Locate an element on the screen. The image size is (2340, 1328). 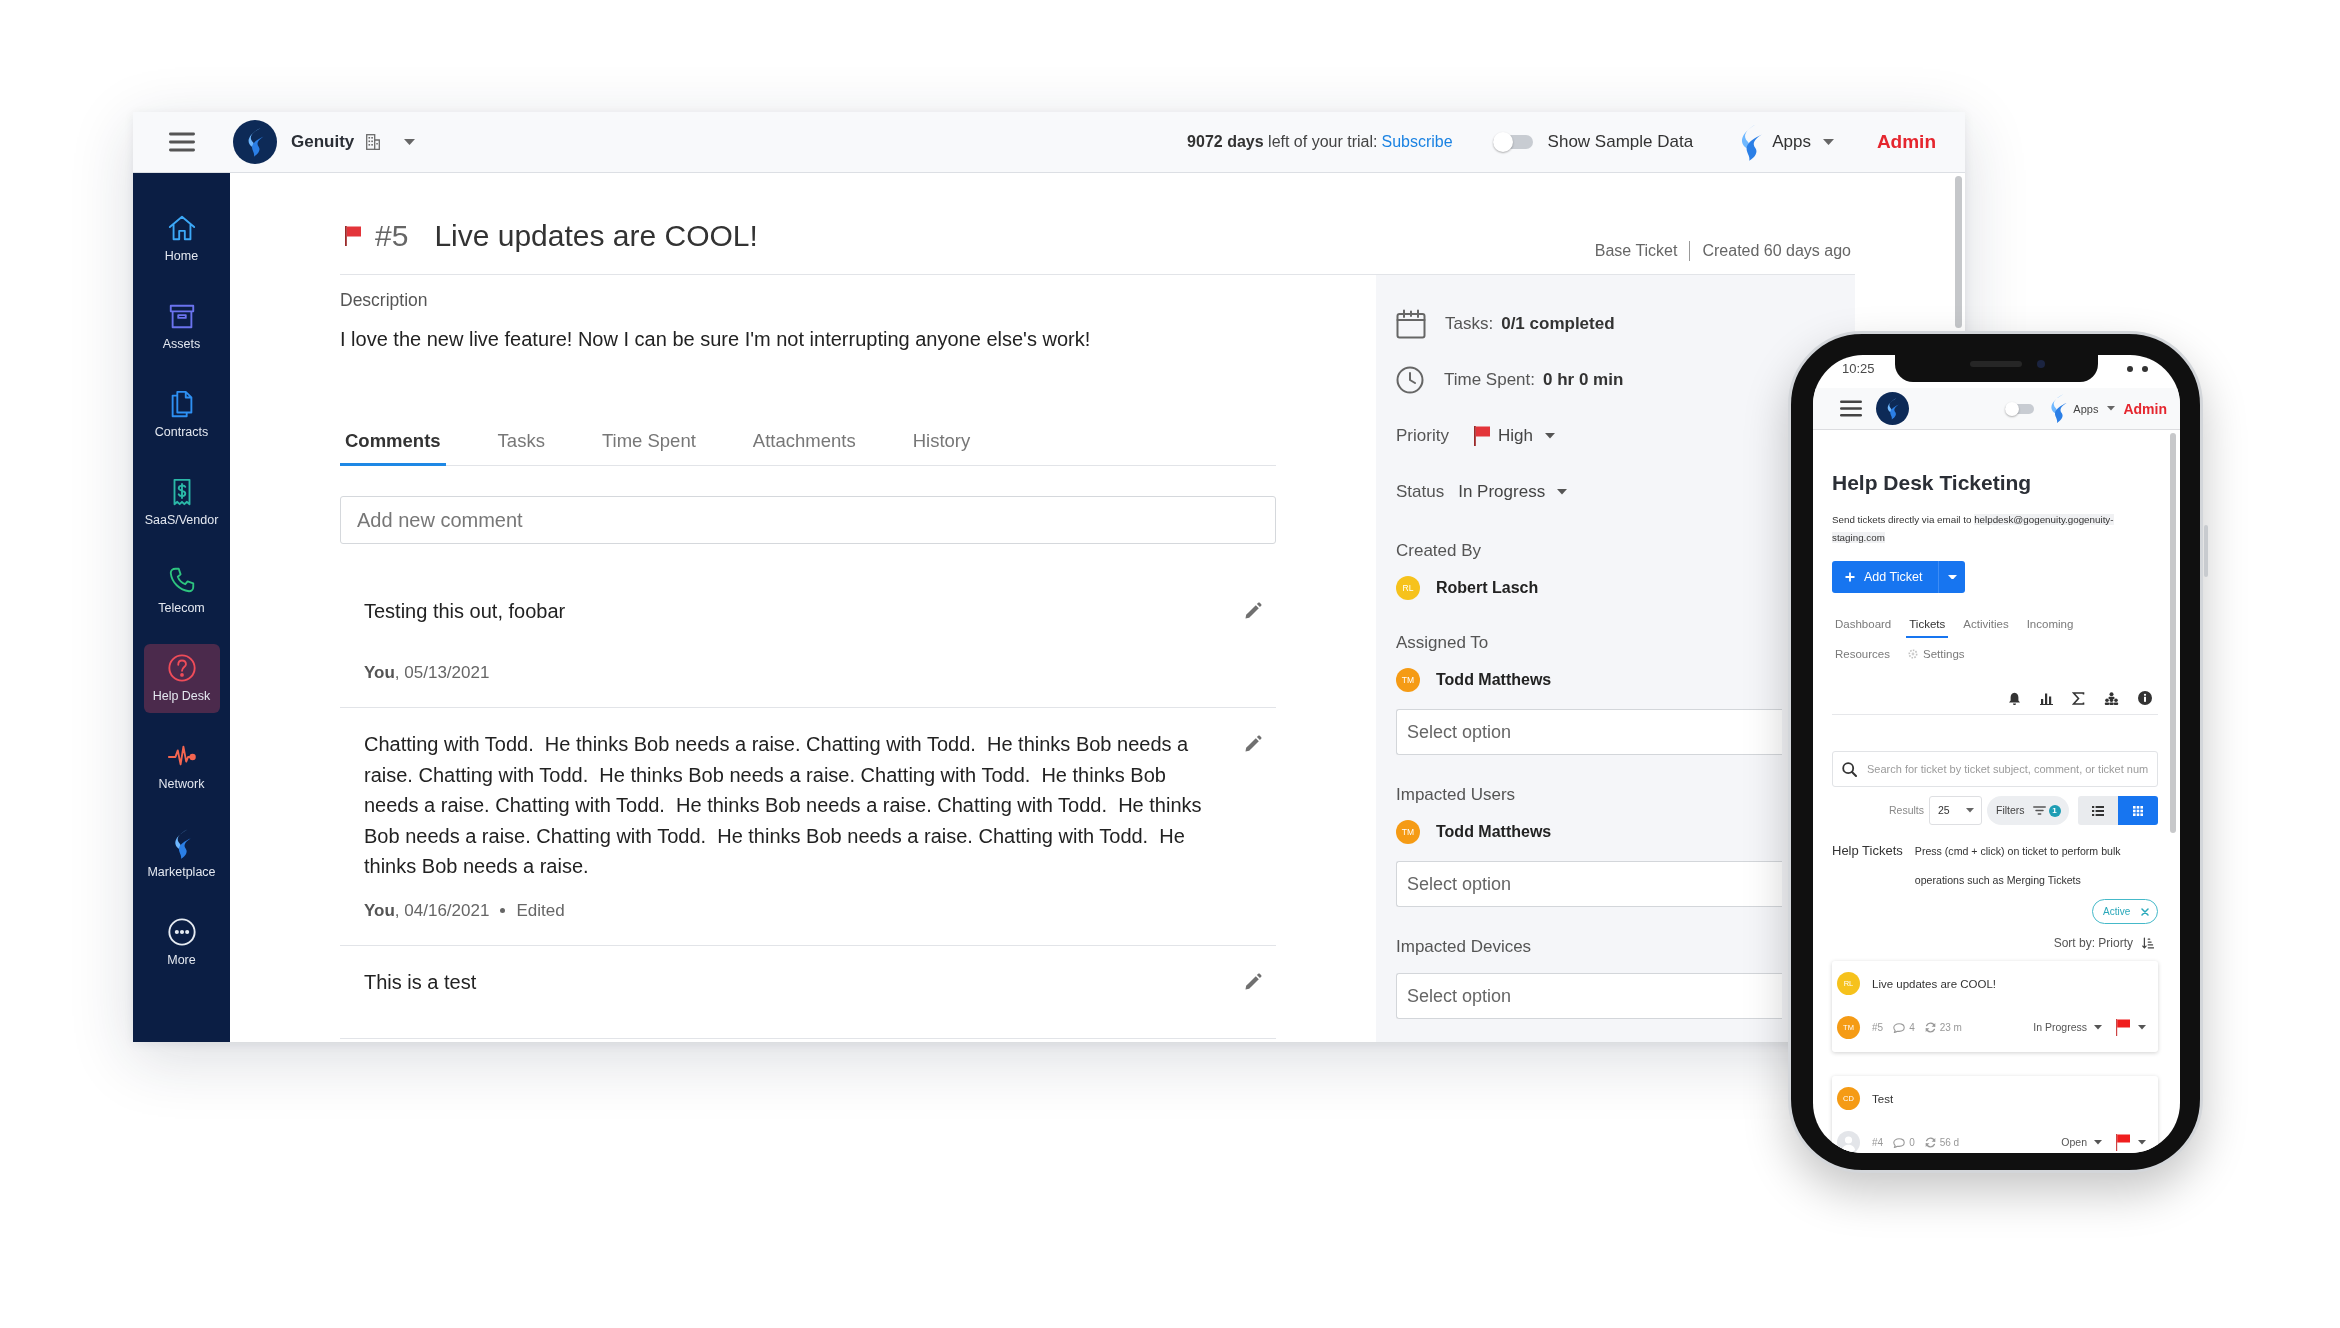
ticket-title: Live updates are COOL! is located at coordinates (596, 236).